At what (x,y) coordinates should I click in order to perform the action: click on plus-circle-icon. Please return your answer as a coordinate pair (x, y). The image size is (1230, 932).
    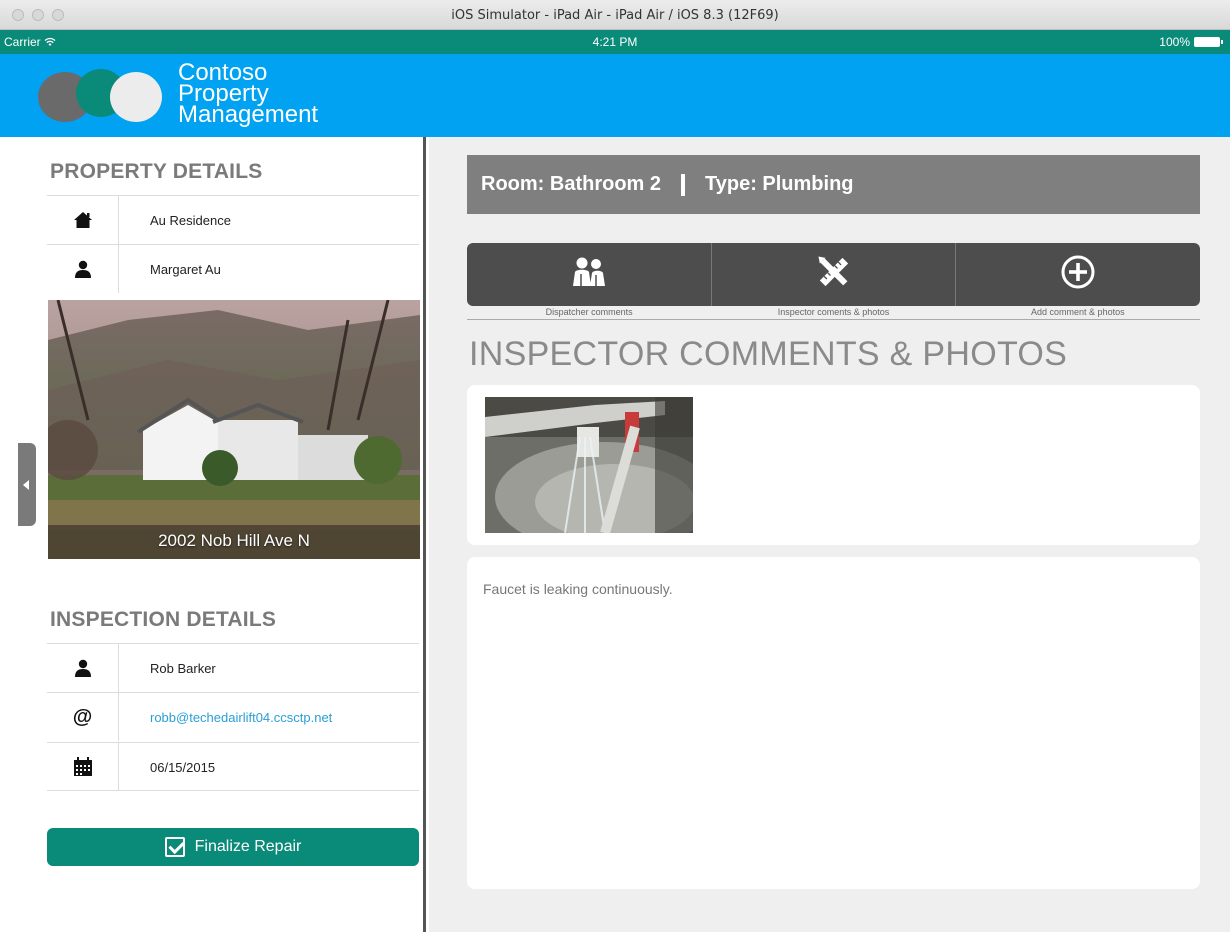
    Looking at the image, I should click on (1078, 274).